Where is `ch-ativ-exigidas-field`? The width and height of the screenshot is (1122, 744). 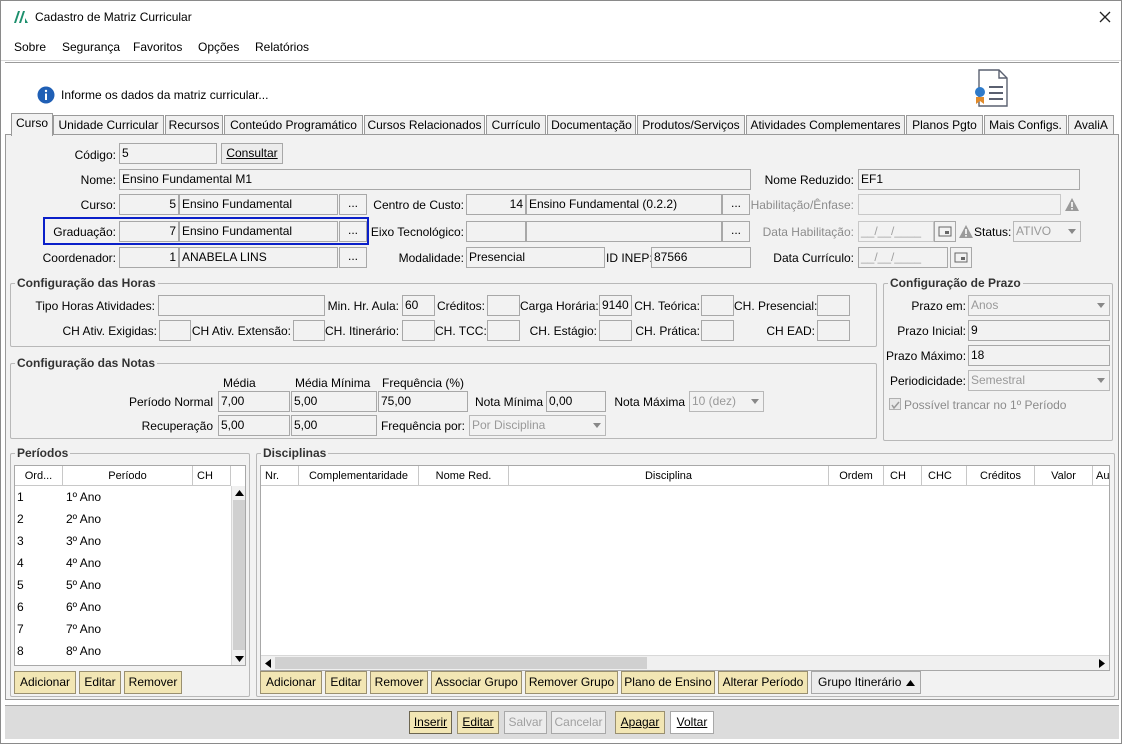
ch-ativ-exigidas-field is located at coordinates (175, 330).